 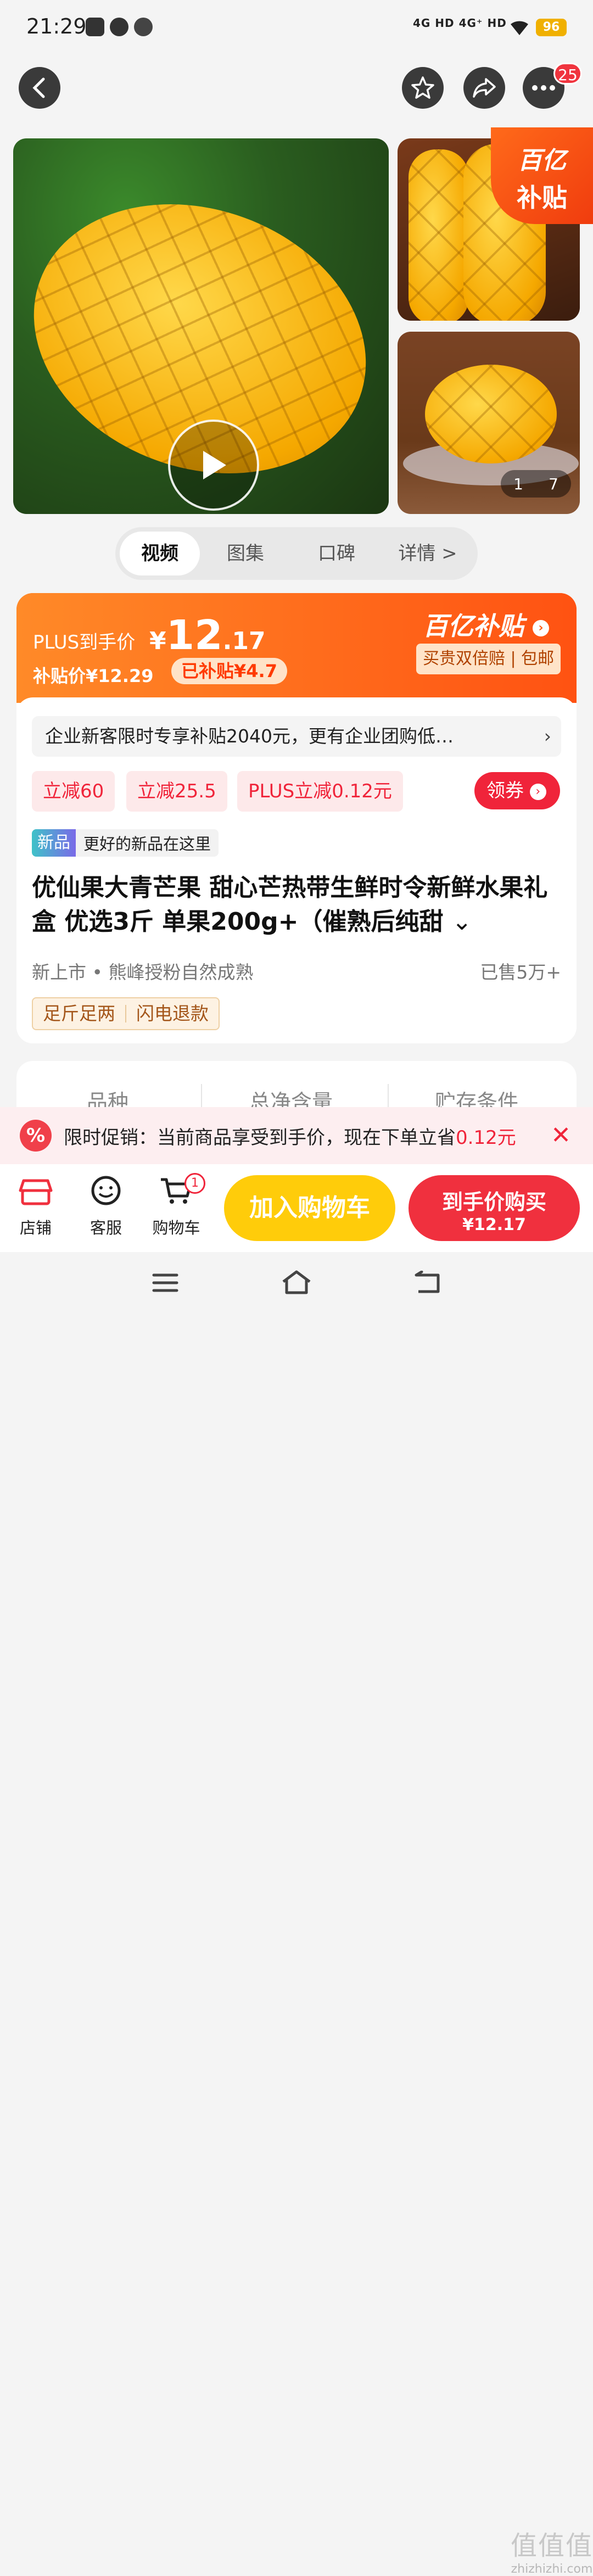 What do you see at coordinates (553, 484) in the screenshot?
I see `gallery-total: 7` at bounding box center [553, 484].